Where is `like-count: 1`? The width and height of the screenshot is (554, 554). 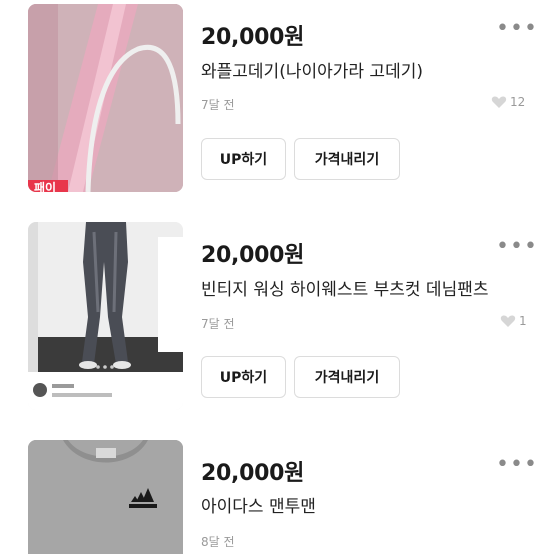
like-count: 1 is located at coordinates (513, 321).